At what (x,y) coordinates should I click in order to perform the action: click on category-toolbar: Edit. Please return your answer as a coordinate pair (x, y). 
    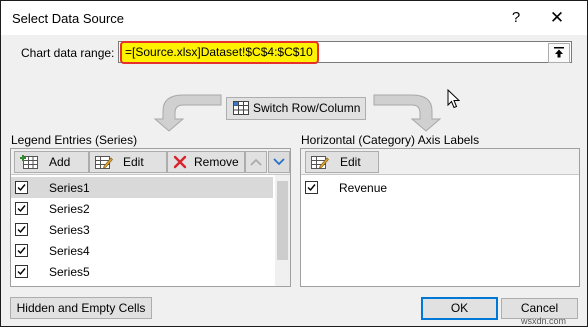
    Looking at the image, I should click on (440, 162).